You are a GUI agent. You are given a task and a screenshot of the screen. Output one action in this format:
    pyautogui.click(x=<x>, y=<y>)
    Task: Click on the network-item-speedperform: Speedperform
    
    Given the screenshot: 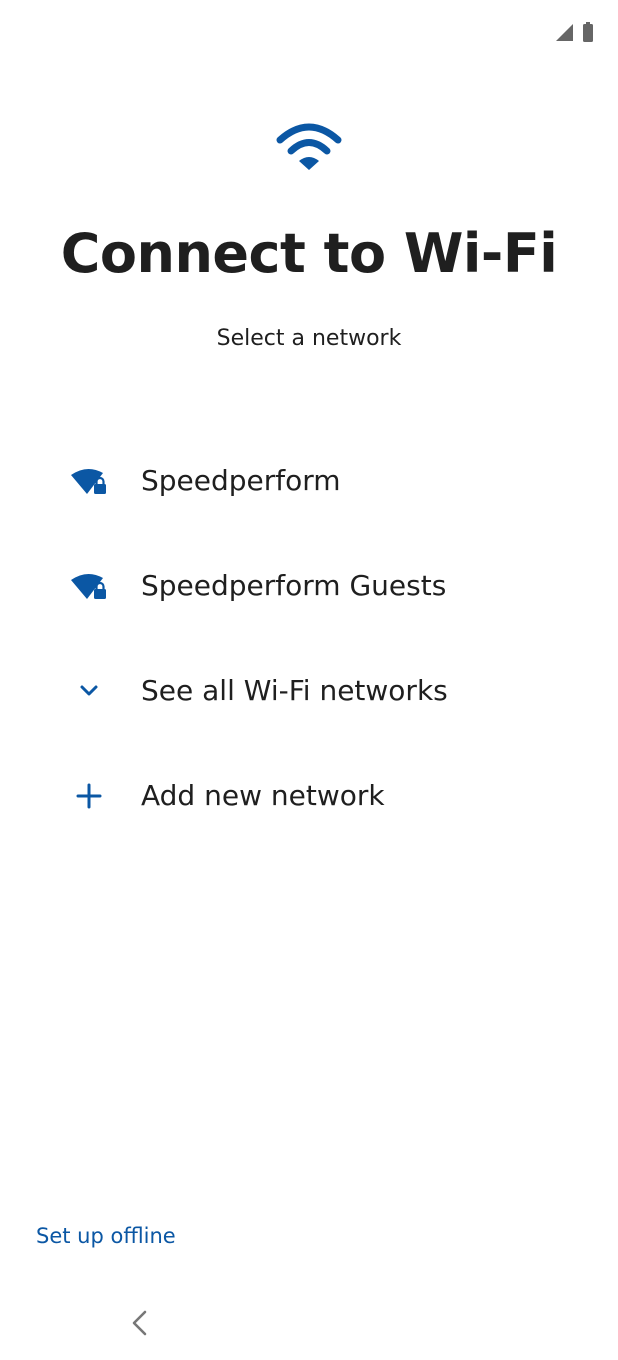 What is the action you would take?
    pyautogui.click(x=309, y=480)
    